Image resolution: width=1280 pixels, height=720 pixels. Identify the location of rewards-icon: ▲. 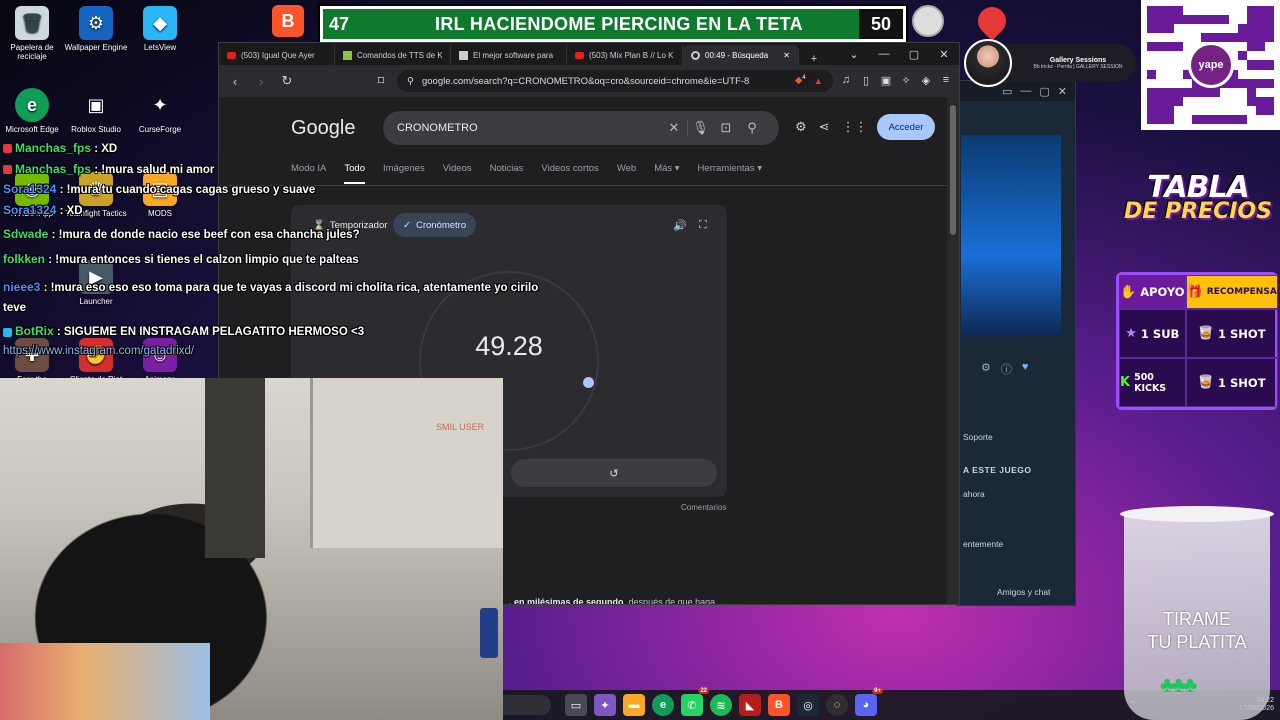
(818, 81).